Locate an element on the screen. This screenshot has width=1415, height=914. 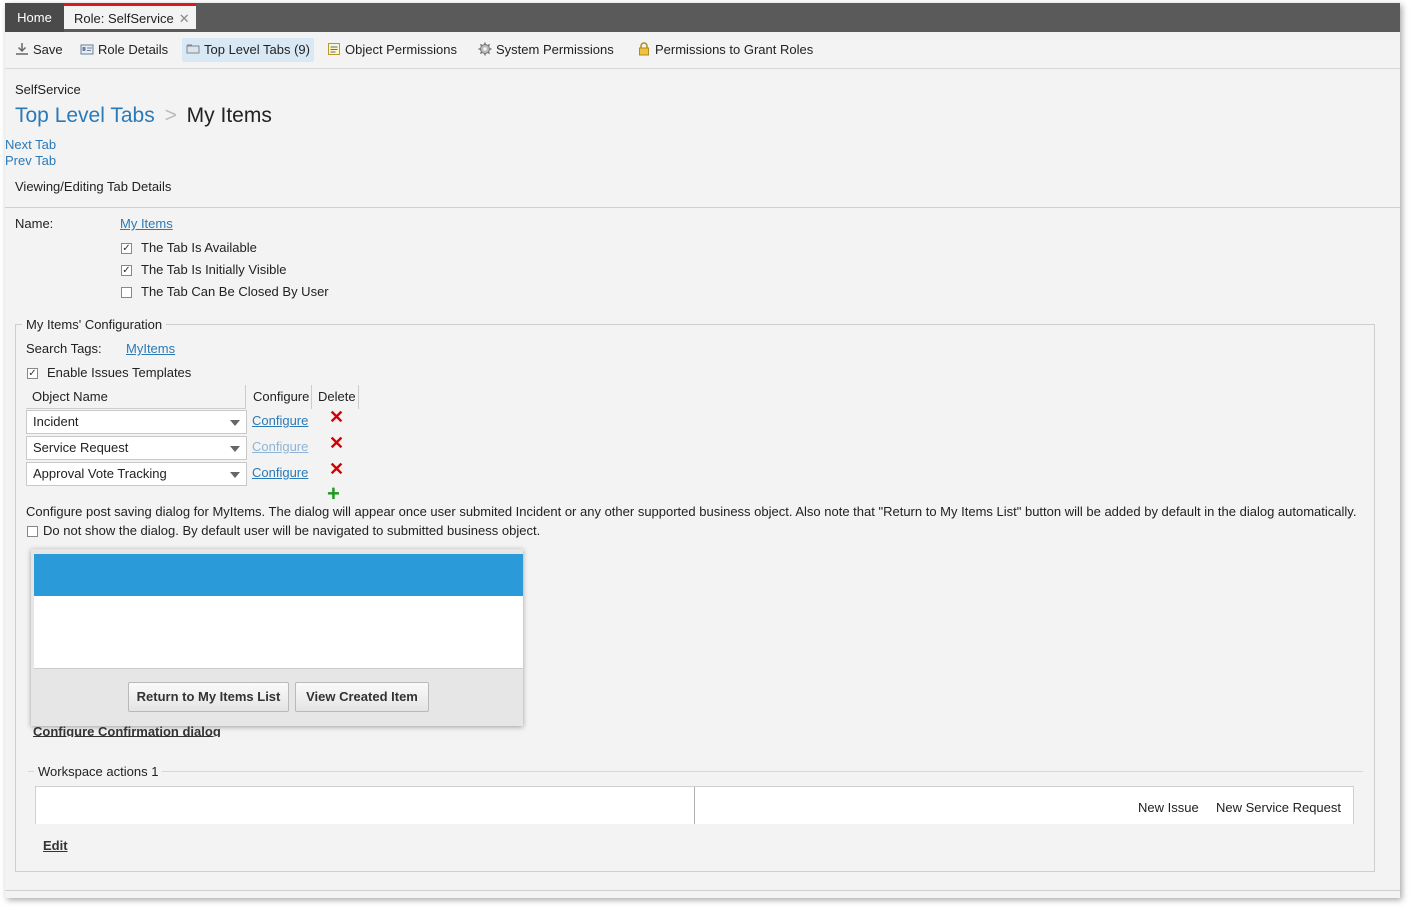
edit-link: Edit is located at coordinates (55, 845).